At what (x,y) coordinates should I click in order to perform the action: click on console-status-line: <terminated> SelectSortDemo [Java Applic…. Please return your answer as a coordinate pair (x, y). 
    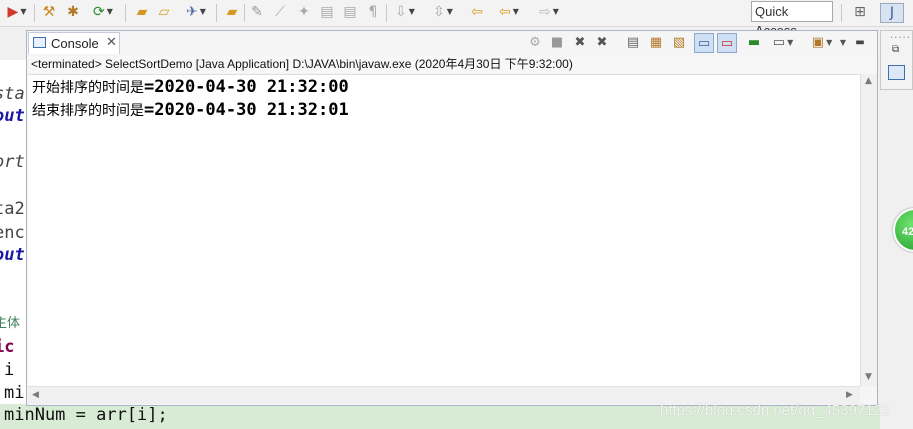
    Looking at the image, I should click on (453, 64).